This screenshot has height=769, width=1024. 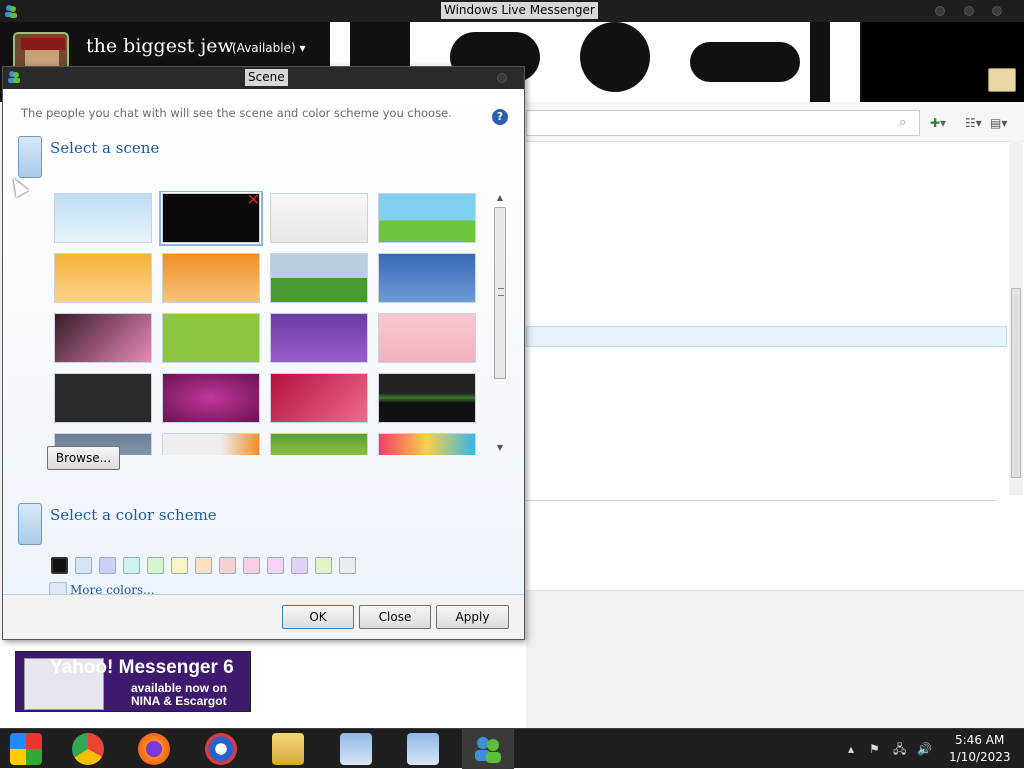 What do you see at coordinates (761, 500) in the screenshot?
I see `divider` at bounding box center [761, 500].